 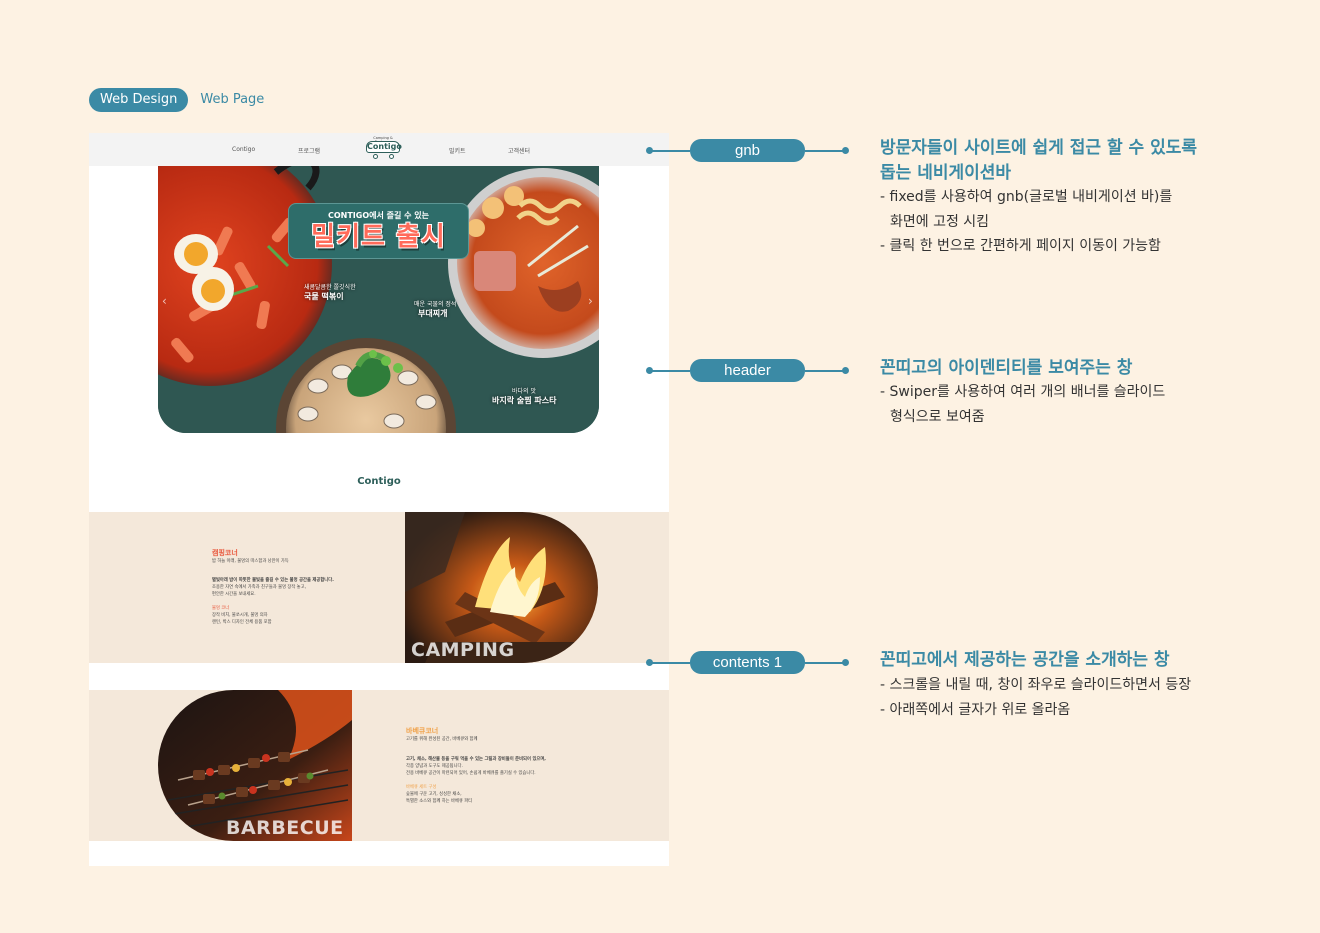 I want to click on contents-desc-line: - 아래쪽에서 글자가 위로 올라옴, so click(x=975, y=710).